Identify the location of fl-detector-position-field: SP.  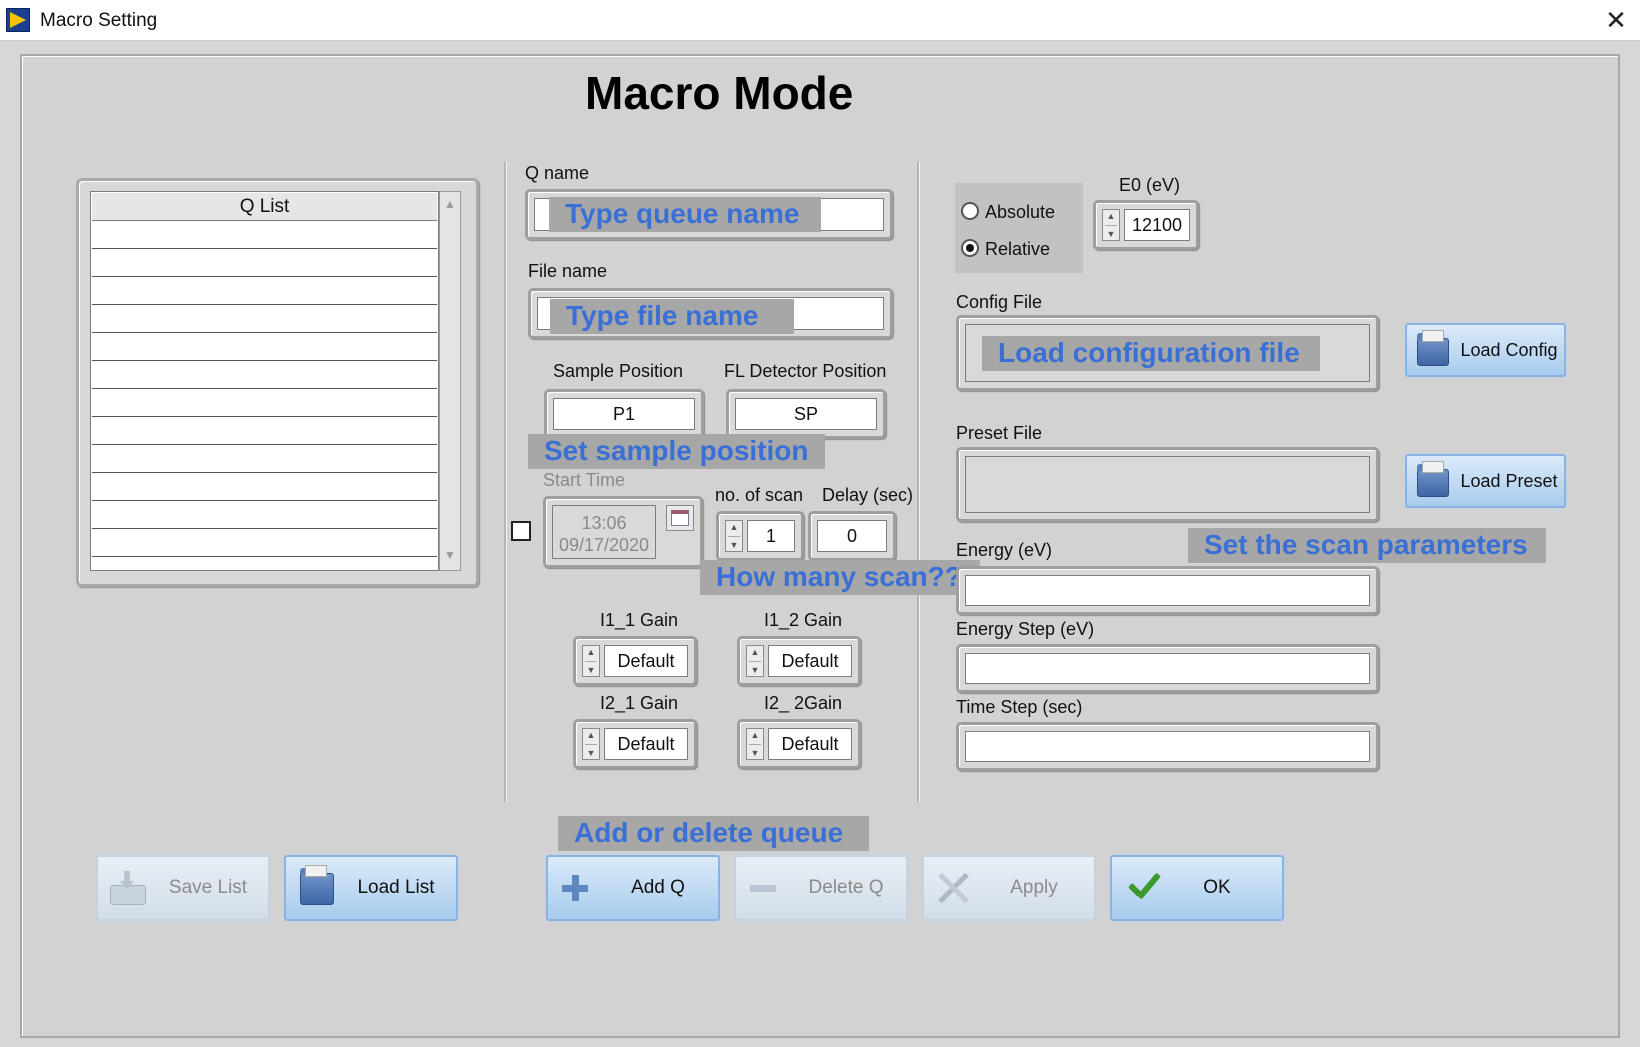
(806, 414).